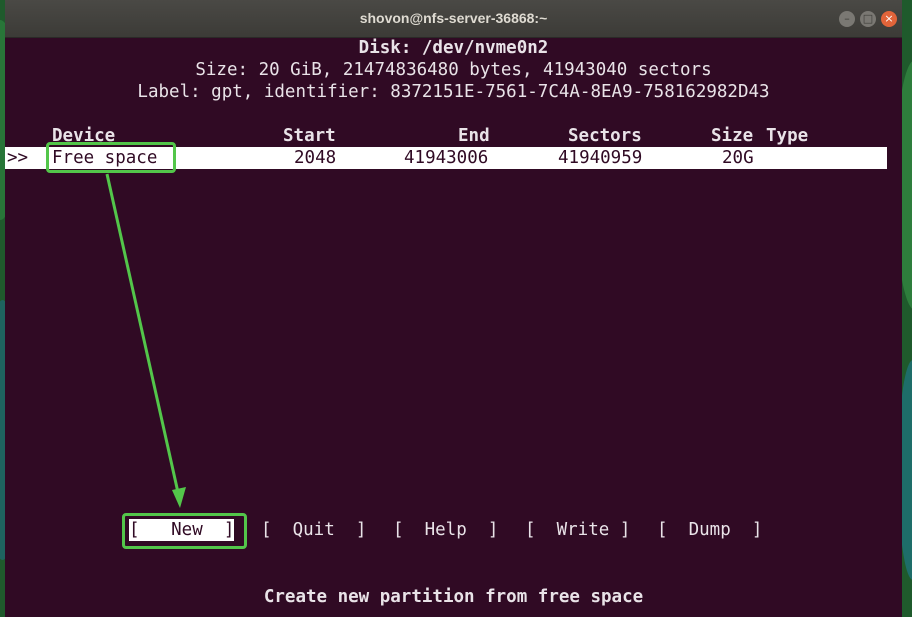 The image size is (912, 617). Describe the element at coordinates (143, 335) in the screenshot. I see `annotation-arrow-line` at that location.